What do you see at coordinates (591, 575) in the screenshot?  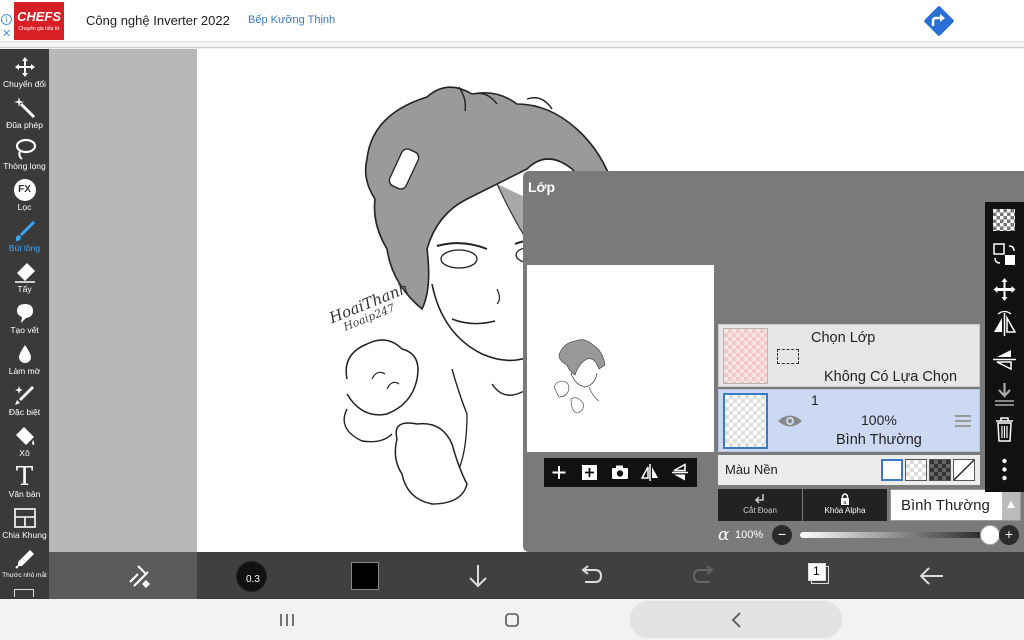 I see `undo-icon` at bounding box center [591, 575].